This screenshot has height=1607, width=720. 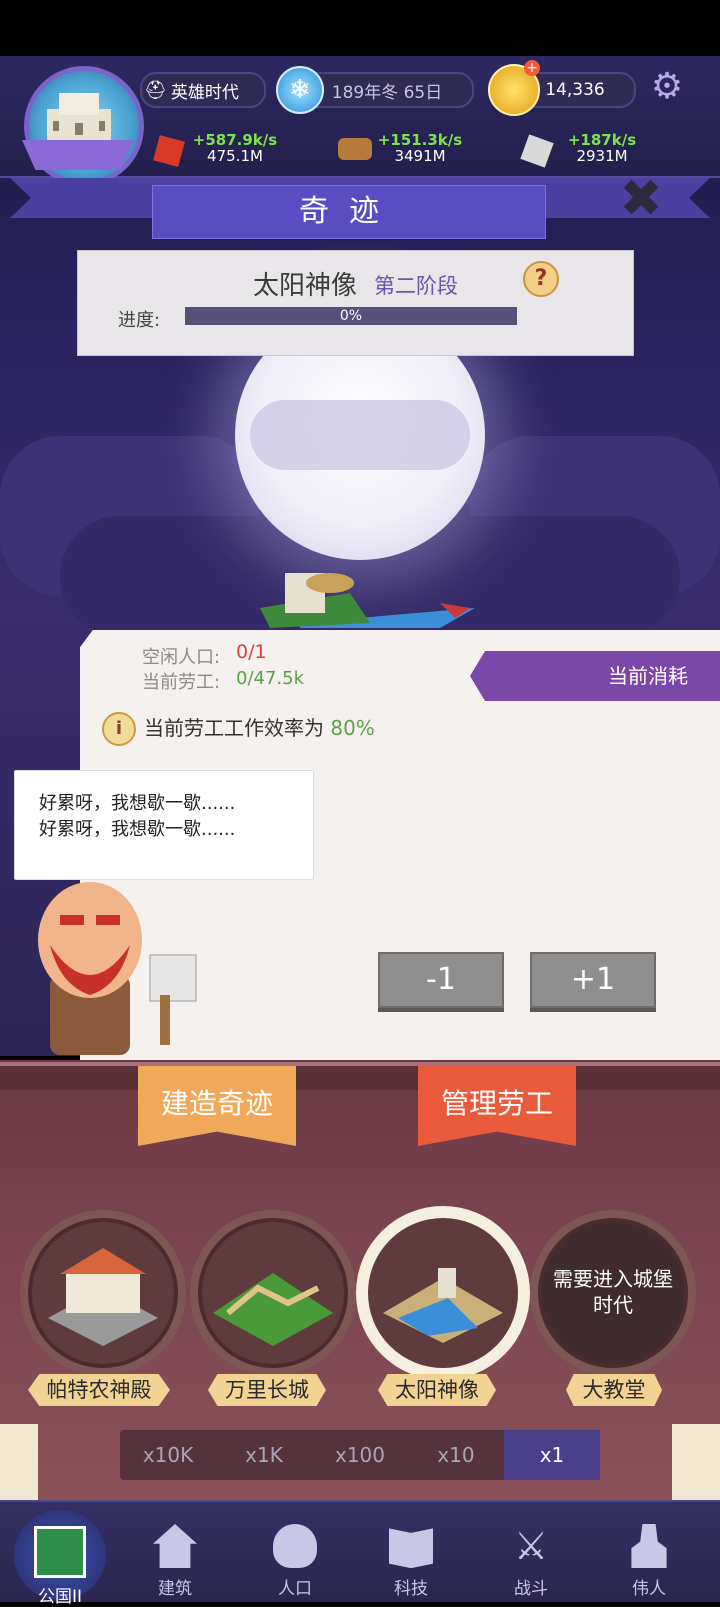 What do you see at coordinates (60, 1597) in the screenshot?
I see `nav-label-duchy: 公国II` at bounding box center [60, 1597].